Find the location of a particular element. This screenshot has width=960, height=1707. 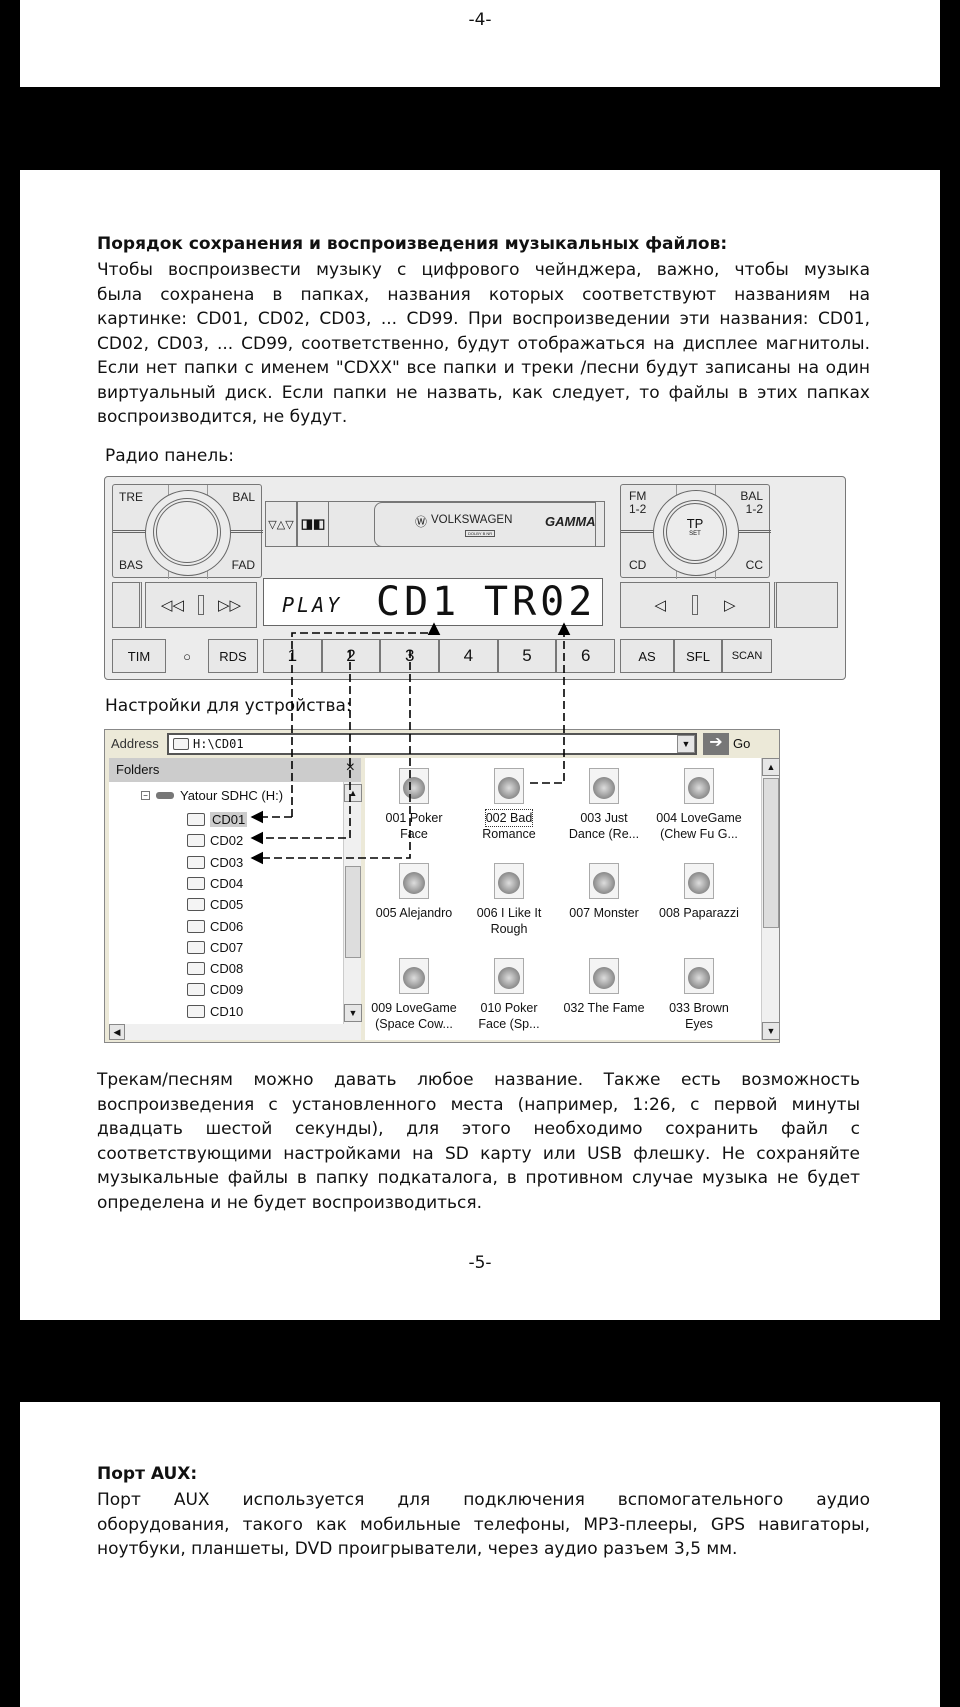

arrow-cd03 is located at coordinates (330, 757).